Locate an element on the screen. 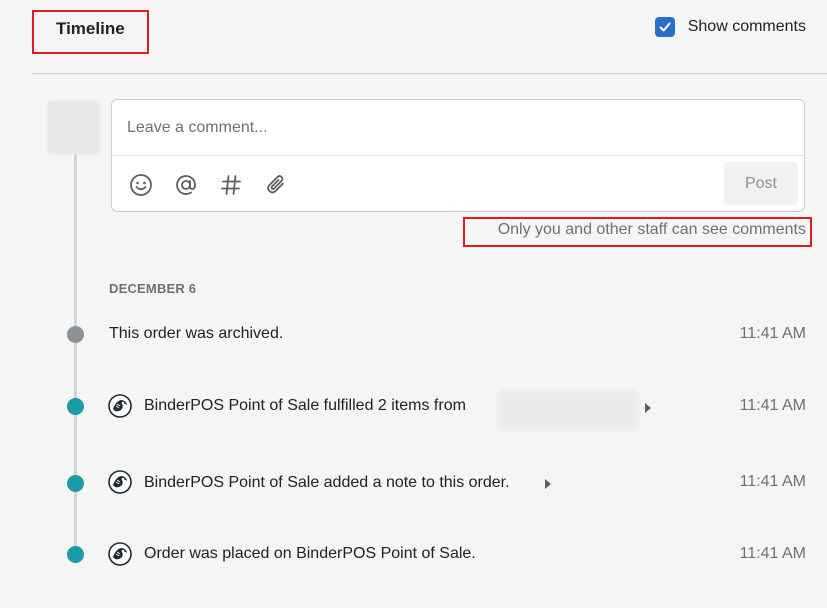 Image resolution: width=827 pixels, height=608 pixels. timeline-line is located at coordinates (75, 352).